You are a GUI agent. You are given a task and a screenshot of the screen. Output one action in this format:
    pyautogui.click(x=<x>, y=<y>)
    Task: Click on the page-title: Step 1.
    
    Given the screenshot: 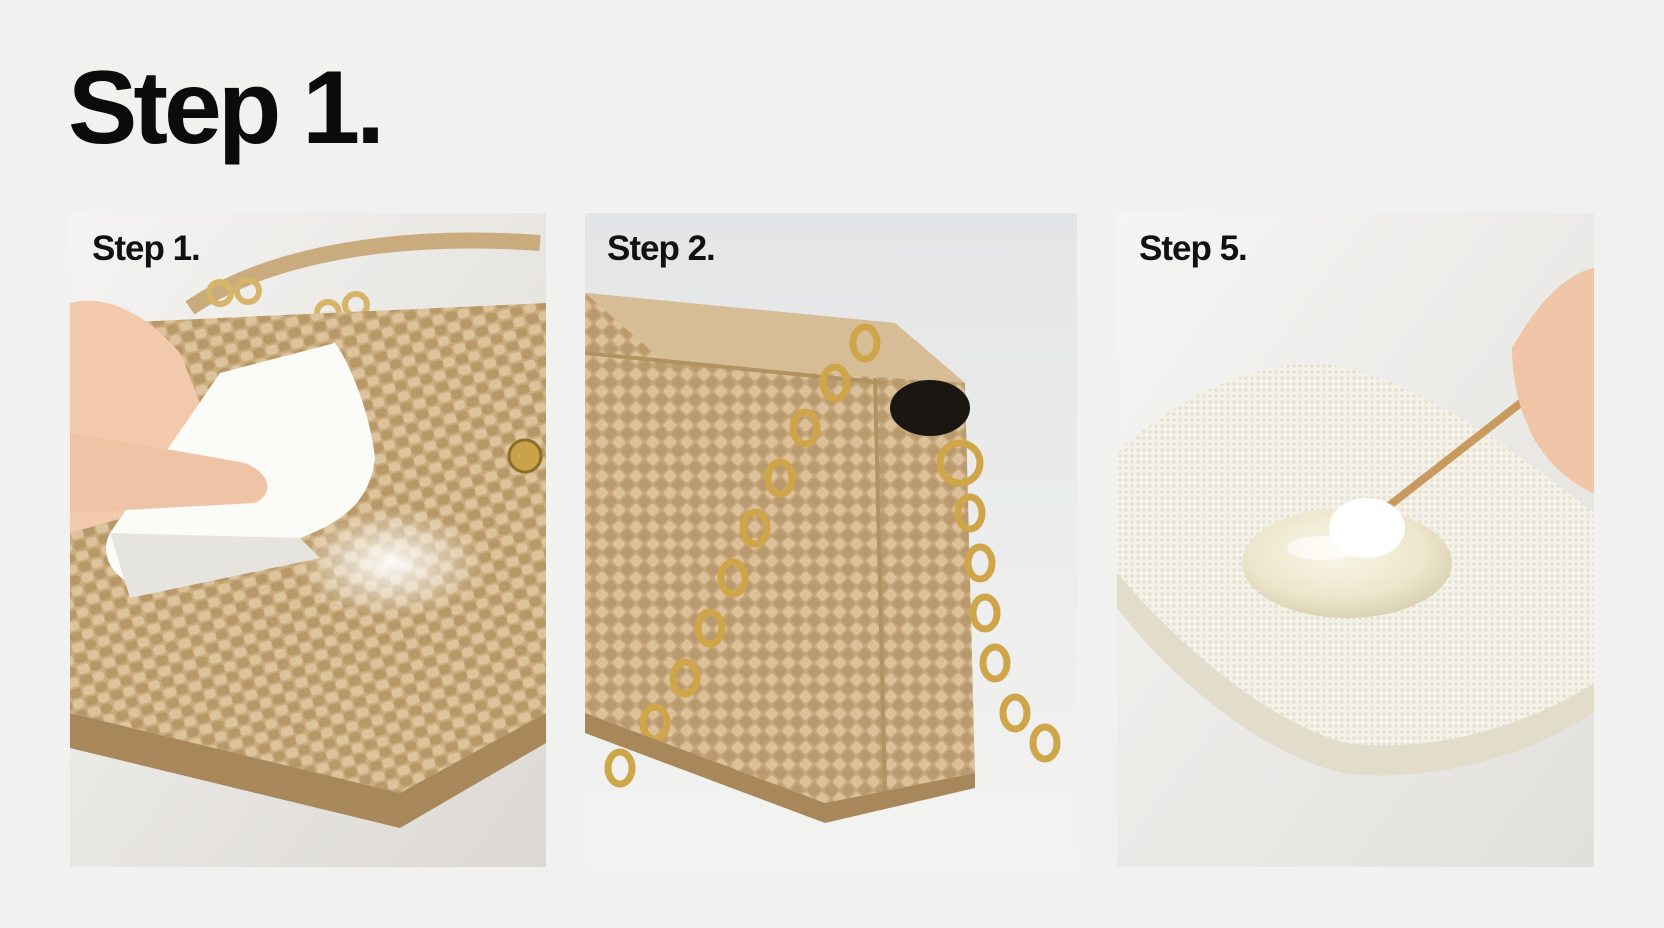 What is the action you would take?
    pyautogui.click(x=226, y=108)
    